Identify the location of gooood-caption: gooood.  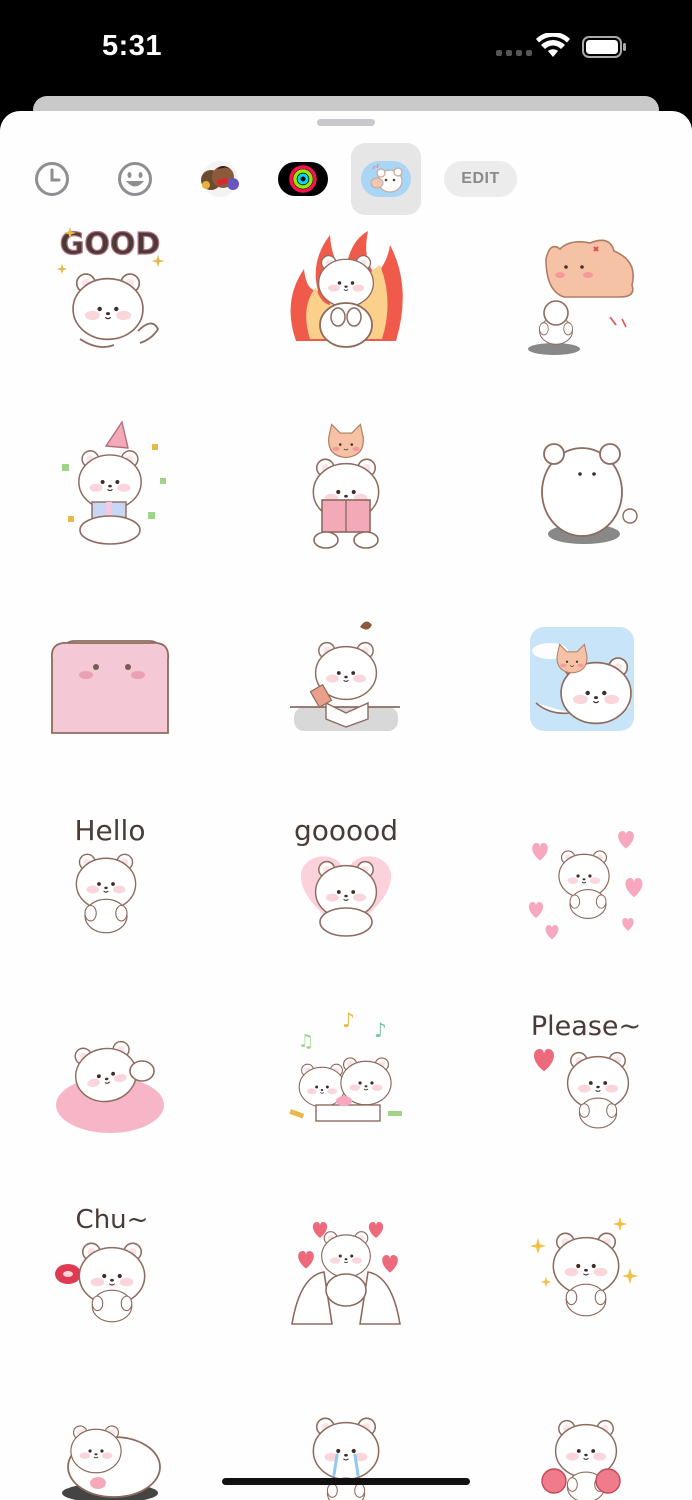
(346, 830).